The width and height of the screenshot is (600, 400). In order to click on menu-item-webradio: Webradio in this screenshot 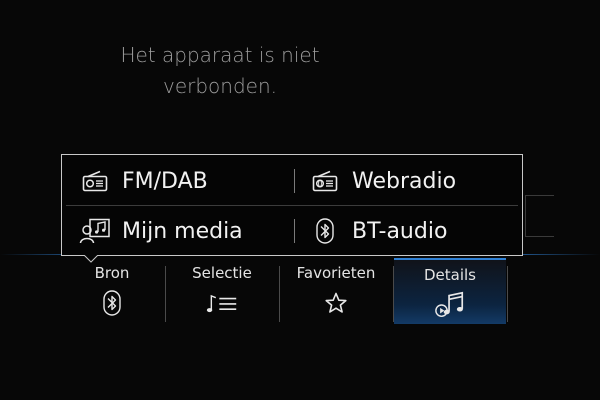, I will do `click(409, 181)`.